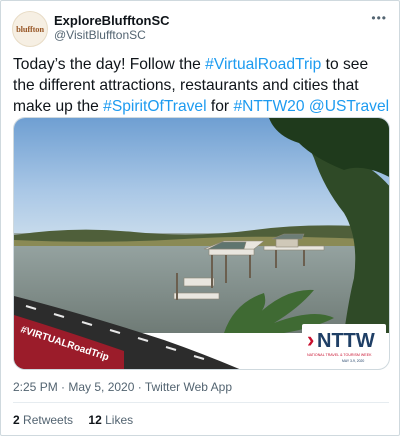 The image size is (400, 436). What do you see at coordinates (346, 341) in the screenshot?
I see `logo-main: NTTW` at bounding box center [346, 341].